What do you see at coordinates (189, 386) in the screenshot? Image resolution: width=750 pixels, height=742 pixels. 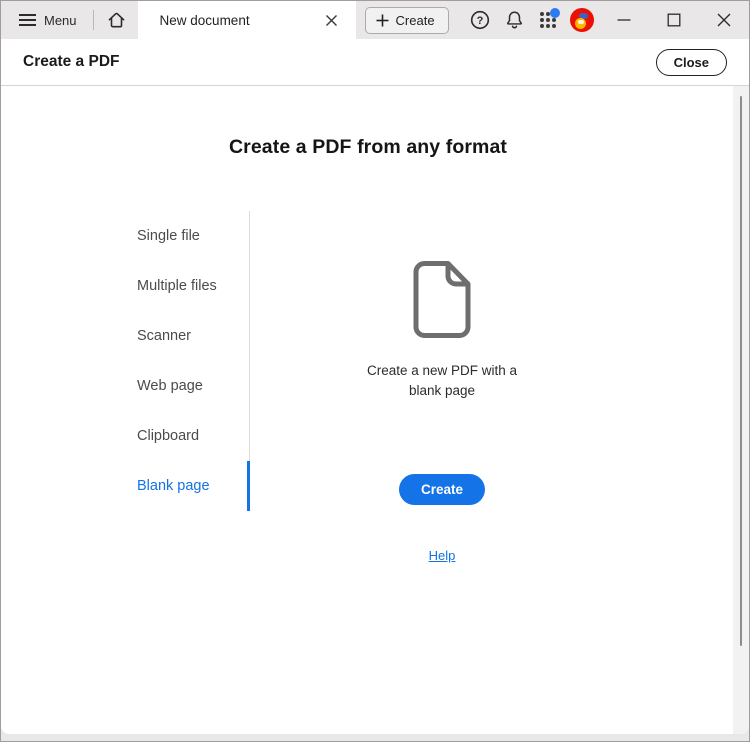 I see `nav-item-web-page: Web page` at bounding box center [189, 386].